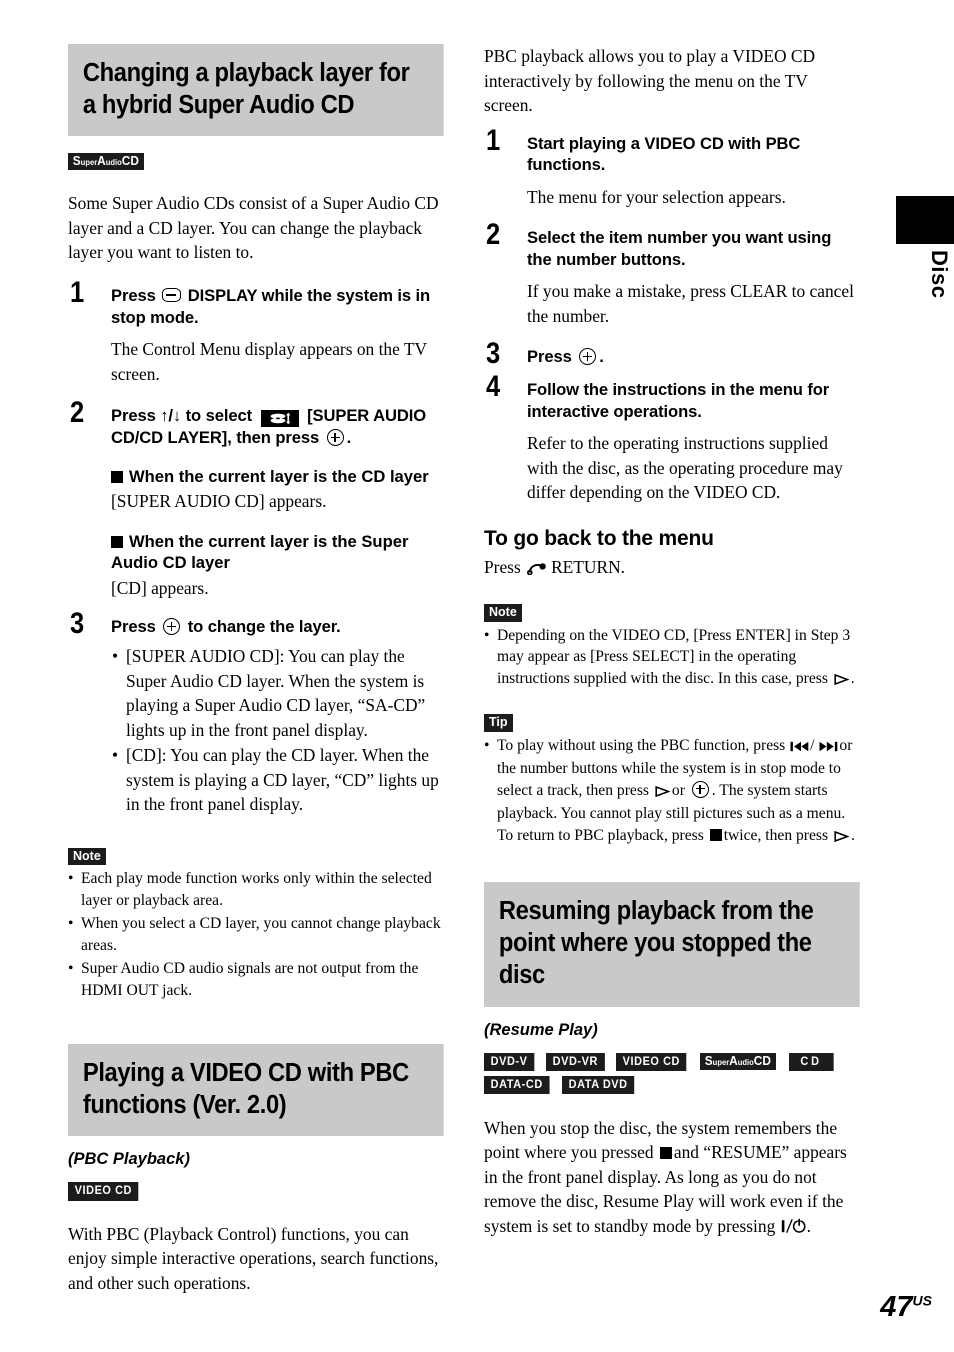 The width and height of the screenshot is (954, 1352). I want to click on section-heading-line-3: disc, so click(521, 975).